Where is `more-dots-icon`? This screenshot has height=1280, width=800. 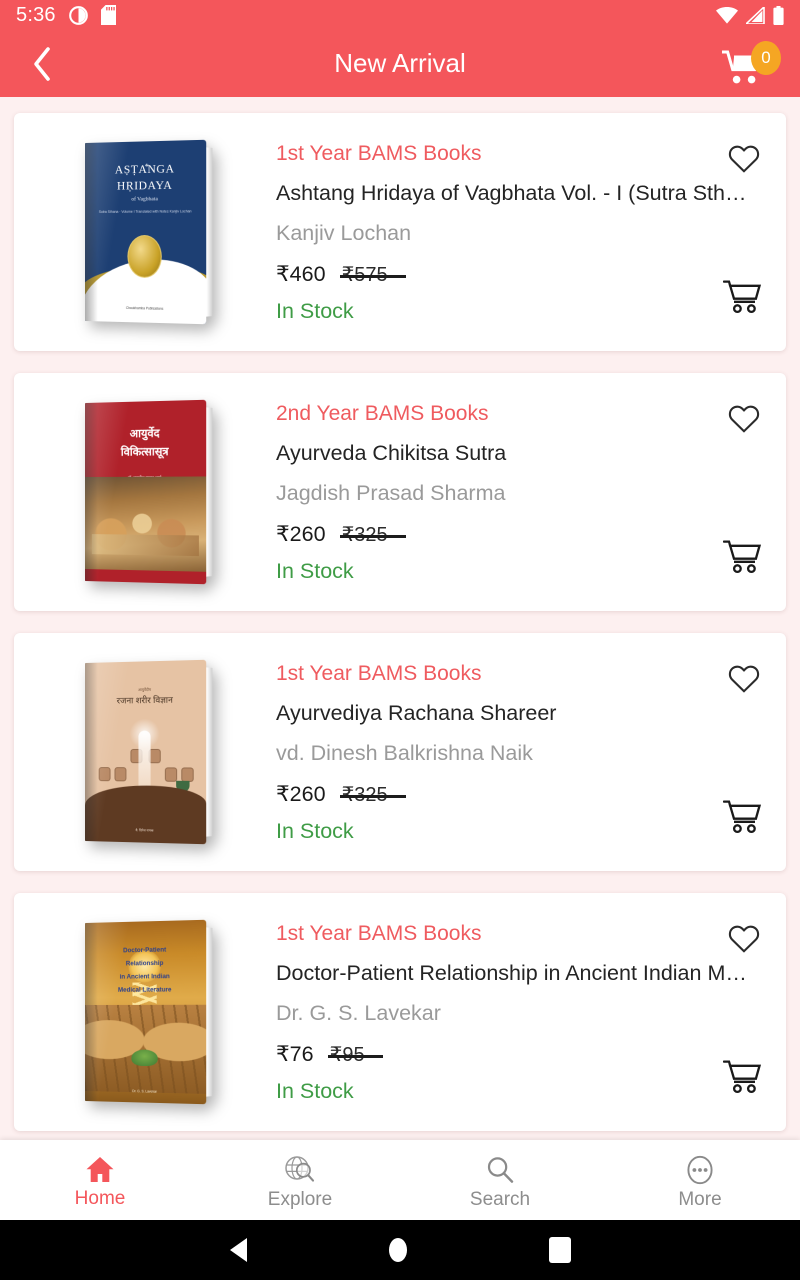 more-dots-icon is located at coordinates (700, 1170).